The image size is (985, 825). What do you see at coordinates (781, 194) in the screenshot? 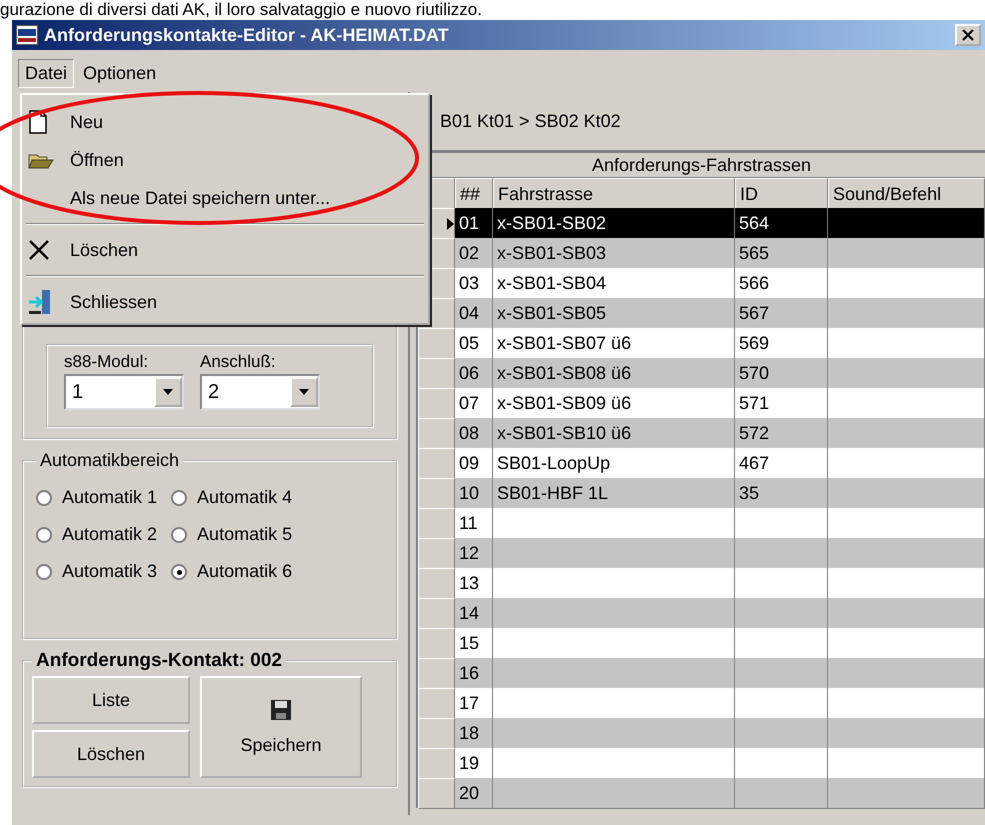
I see `column-header: ID` at bounding box center [781, 194].